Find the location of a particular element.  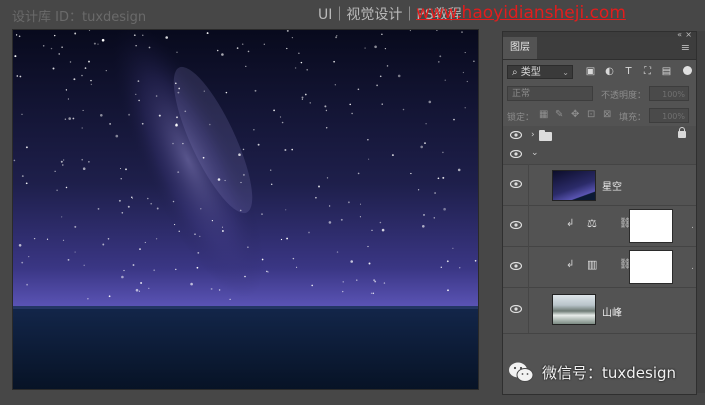

blend-mode-select: 正常 is located at coordinates (550, 93).